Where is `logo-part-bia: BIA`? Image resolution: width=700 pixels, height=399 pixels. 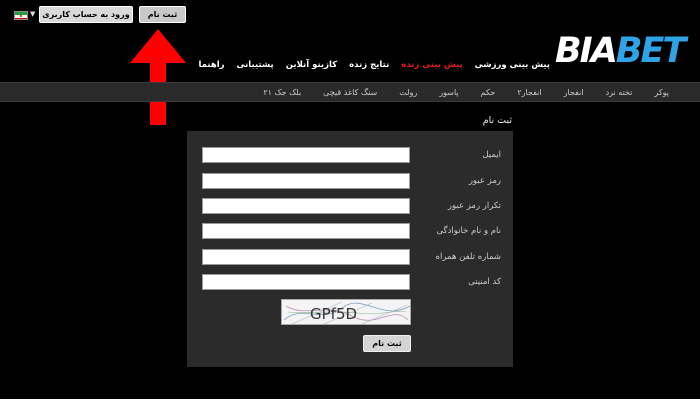 logo-part-bia: BIA is located at coordinates (586, 51).